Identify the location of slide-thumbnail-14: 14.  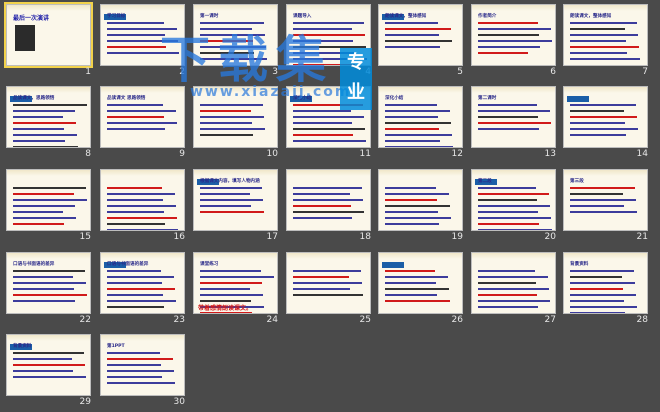
(605, 125).